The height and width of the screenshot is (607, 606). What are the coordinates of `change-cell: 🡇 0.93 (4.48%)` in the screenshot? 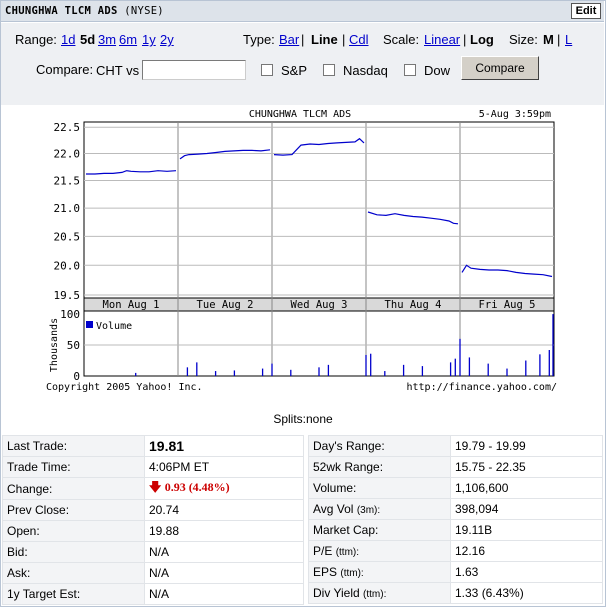 It's located at (224, 488).